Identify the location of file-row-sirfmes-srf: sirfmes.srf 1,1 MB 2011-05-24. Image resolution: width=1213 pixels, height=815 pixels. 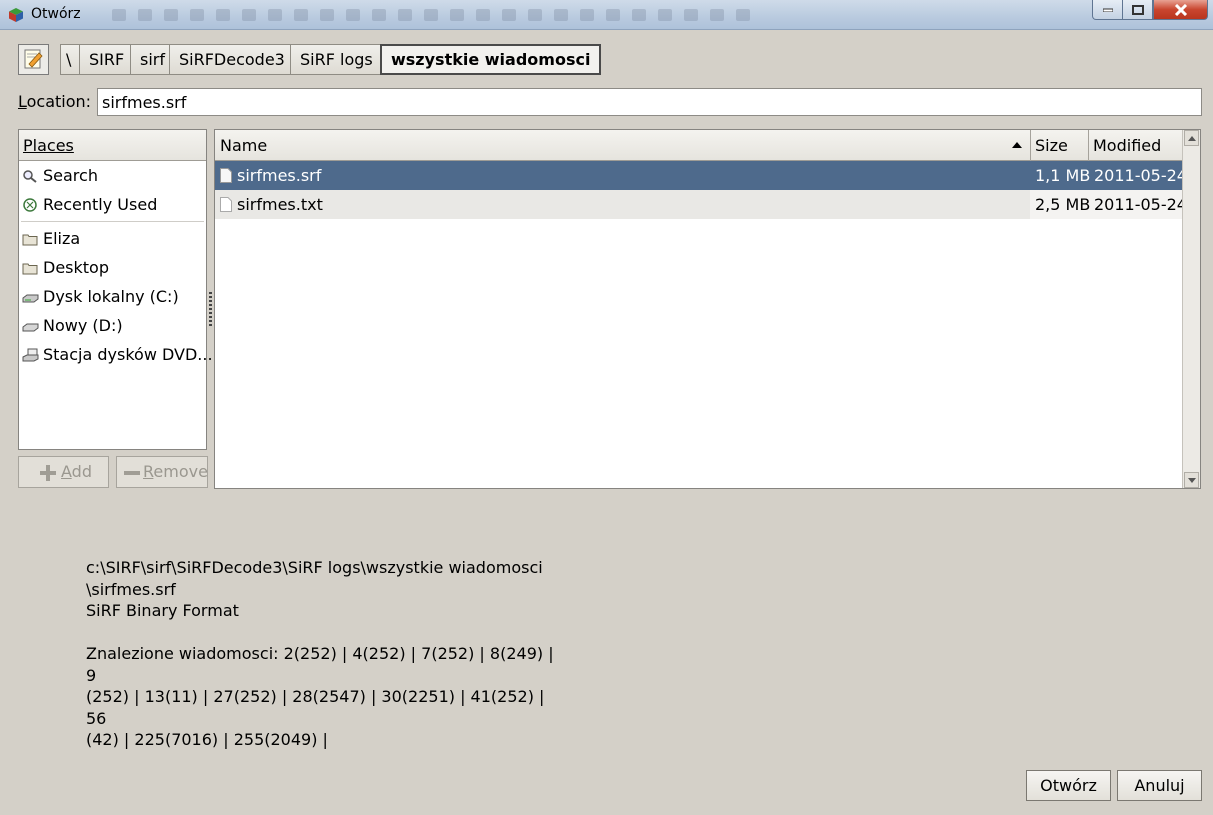
(701, 175).